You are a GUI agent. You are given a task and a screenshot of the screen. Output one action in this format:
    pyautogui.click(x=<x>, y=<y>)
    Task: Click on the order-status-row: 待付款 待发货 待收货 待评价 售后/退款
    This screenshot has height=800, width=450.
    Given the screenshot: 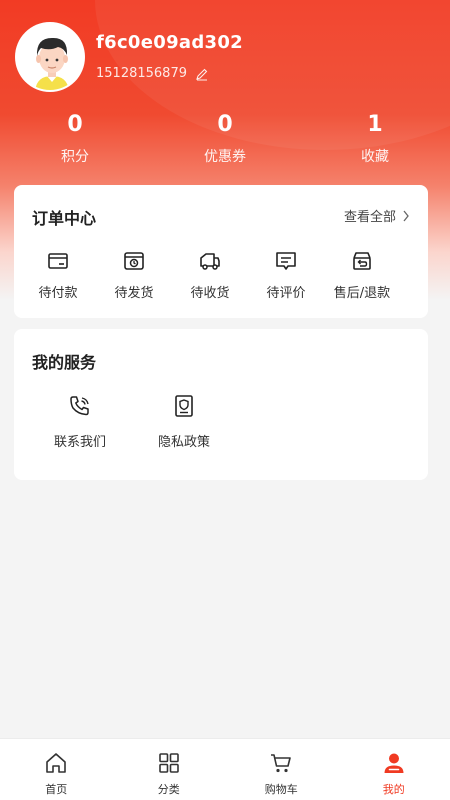 What is the action you would take?
    pyautogui.click(x=221, y=275)
    